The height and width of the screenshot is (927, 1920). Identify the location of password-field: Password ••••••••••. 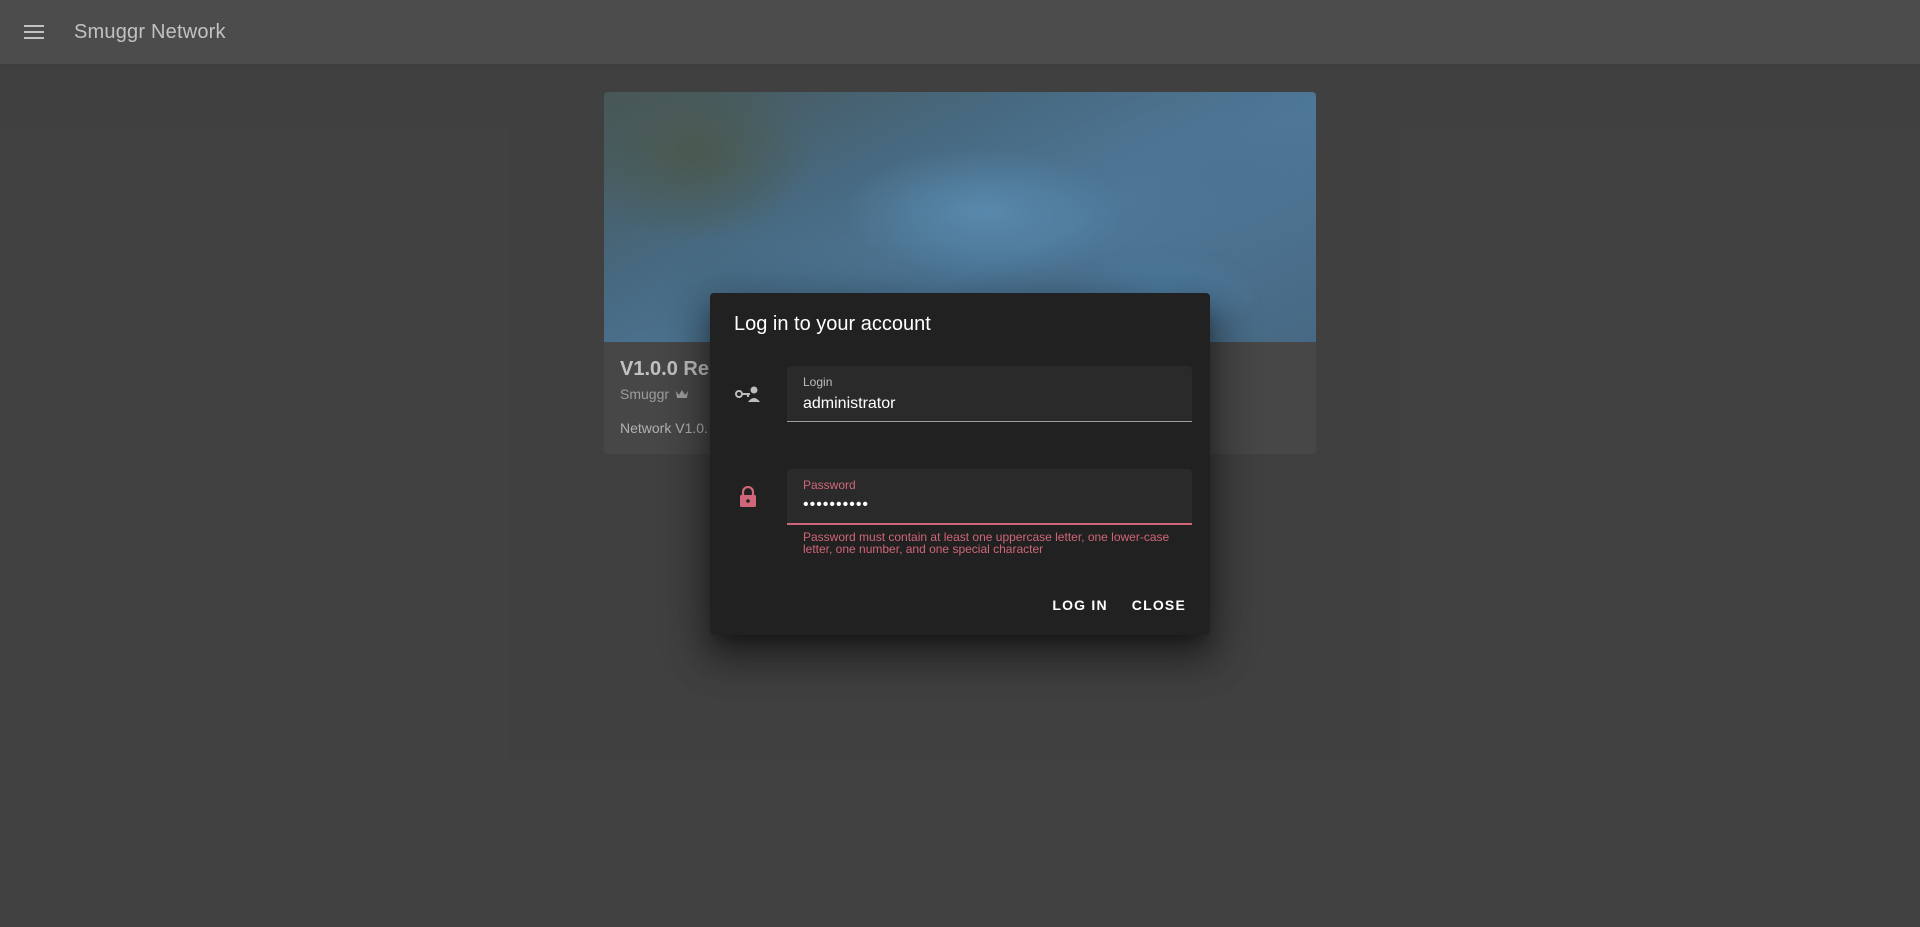
(989, 497).